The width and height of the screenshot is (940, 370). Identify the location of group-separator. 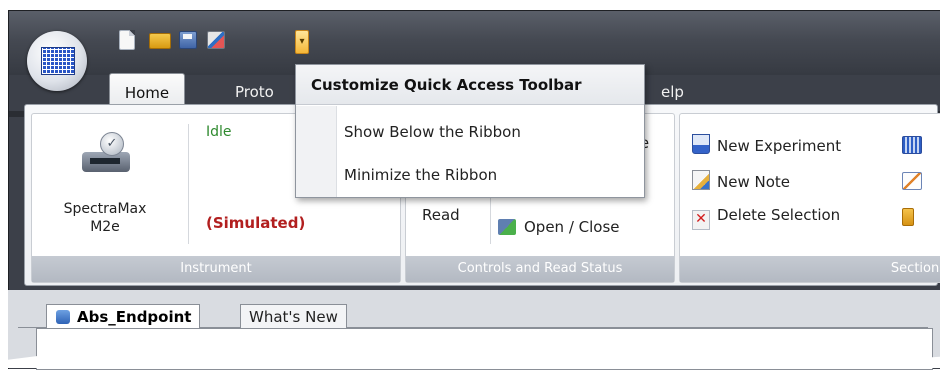
(188, 184).